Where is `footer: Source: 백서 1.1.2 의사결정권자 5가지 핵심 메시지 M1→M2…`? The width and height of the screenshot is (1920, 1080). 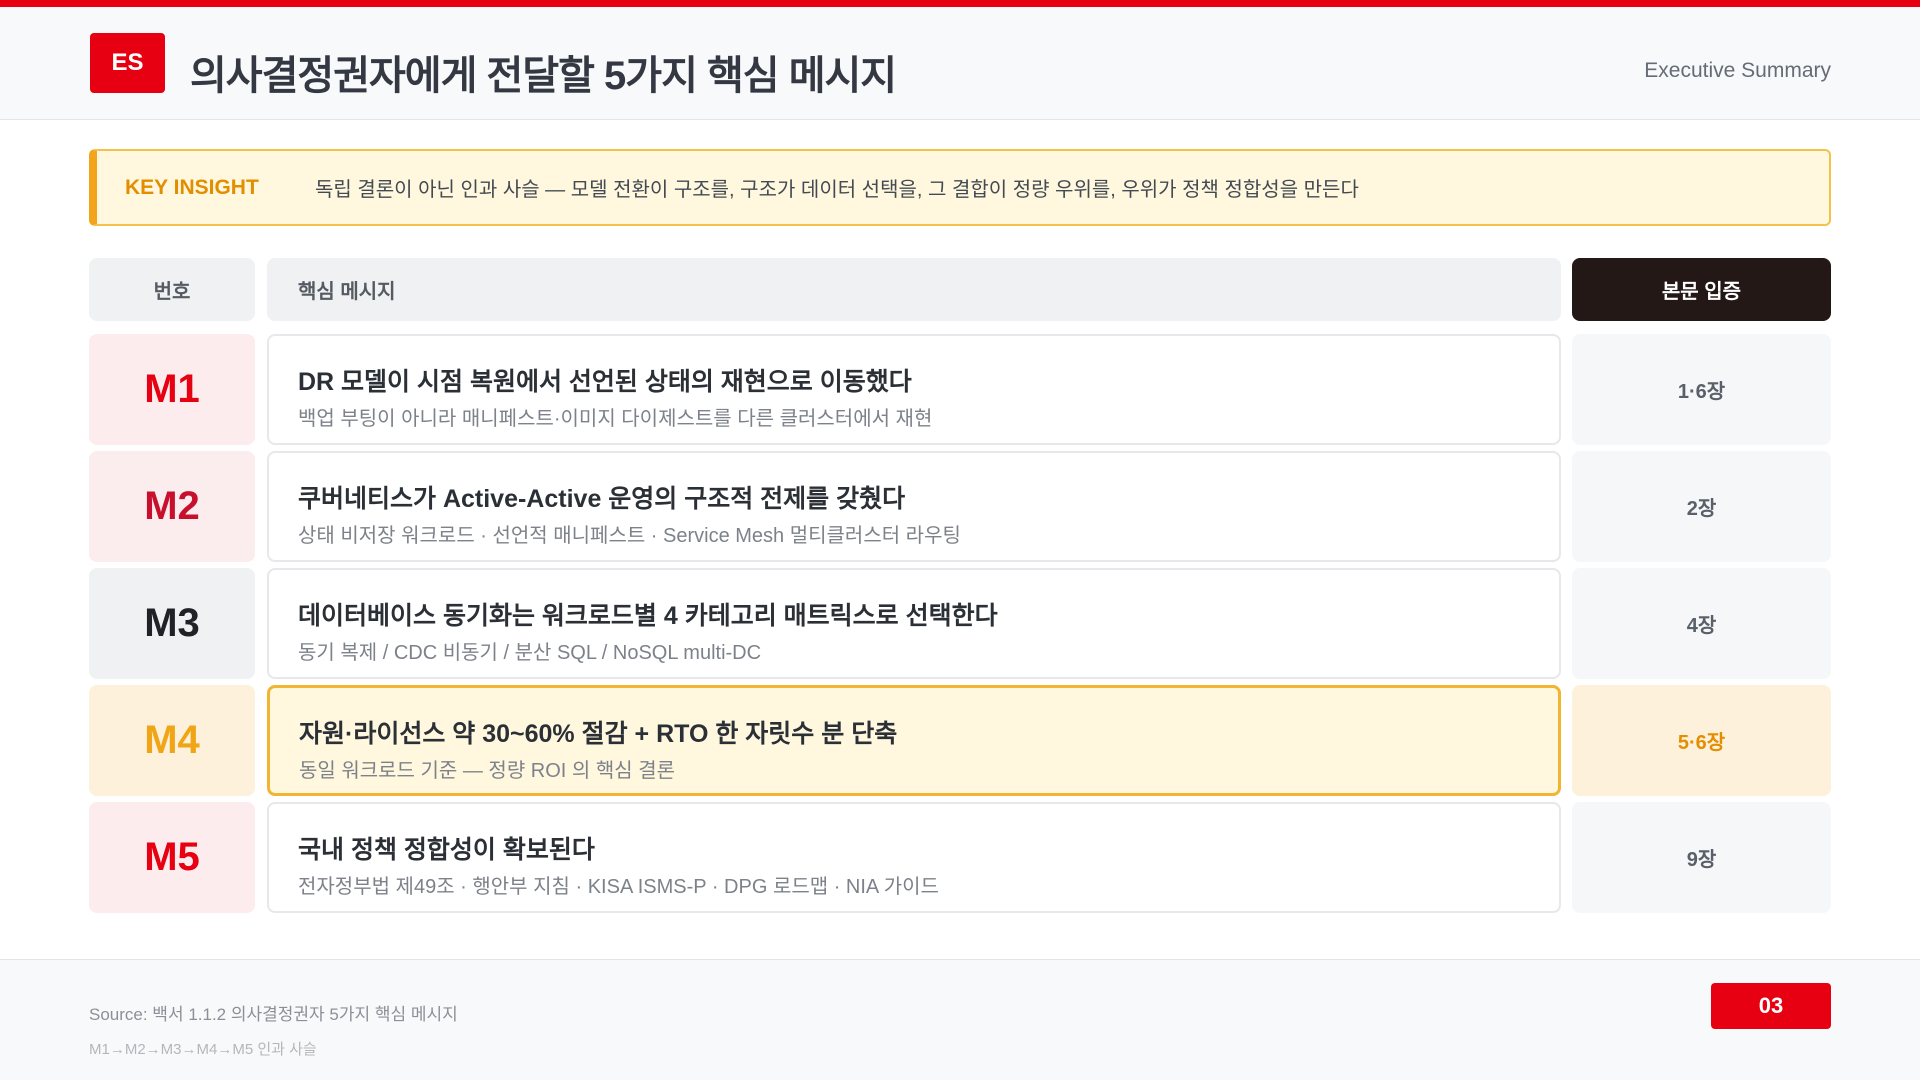
footer: Source: 백서 1.1.2 의사결정권자 5가지 핵심 메시지 M1→M2… is located at coordinates (960, 1019).